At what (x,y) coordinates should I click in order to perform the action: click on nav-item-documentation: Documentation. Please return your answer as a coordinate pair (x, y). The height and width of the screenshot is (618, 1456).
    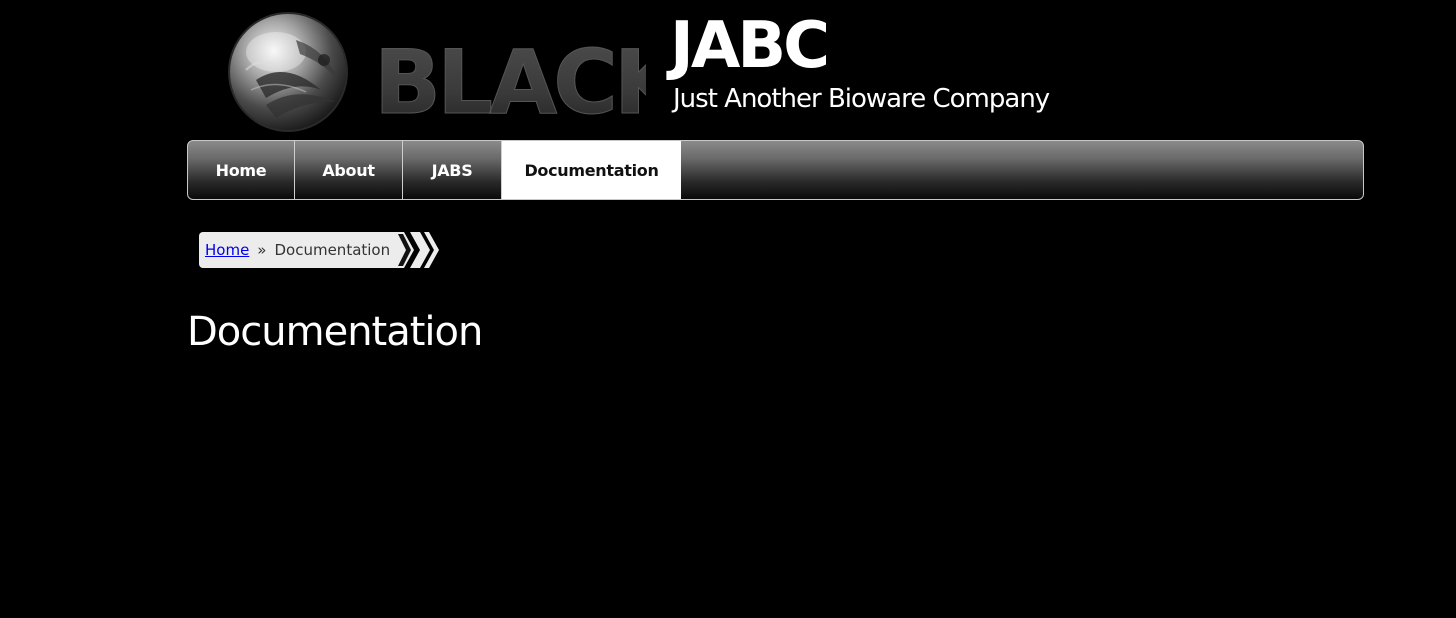
    Looking at the image, I should click on (591, 170).